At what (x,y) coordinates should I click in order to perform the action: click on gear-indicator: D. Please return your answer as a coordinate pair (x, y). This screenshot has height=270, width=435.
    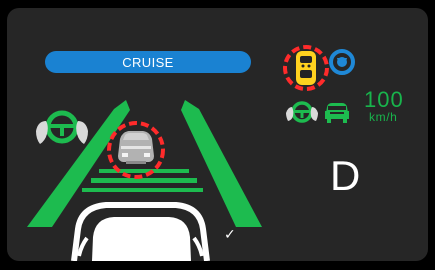
    Looking at the image, I should click on (345, 175).